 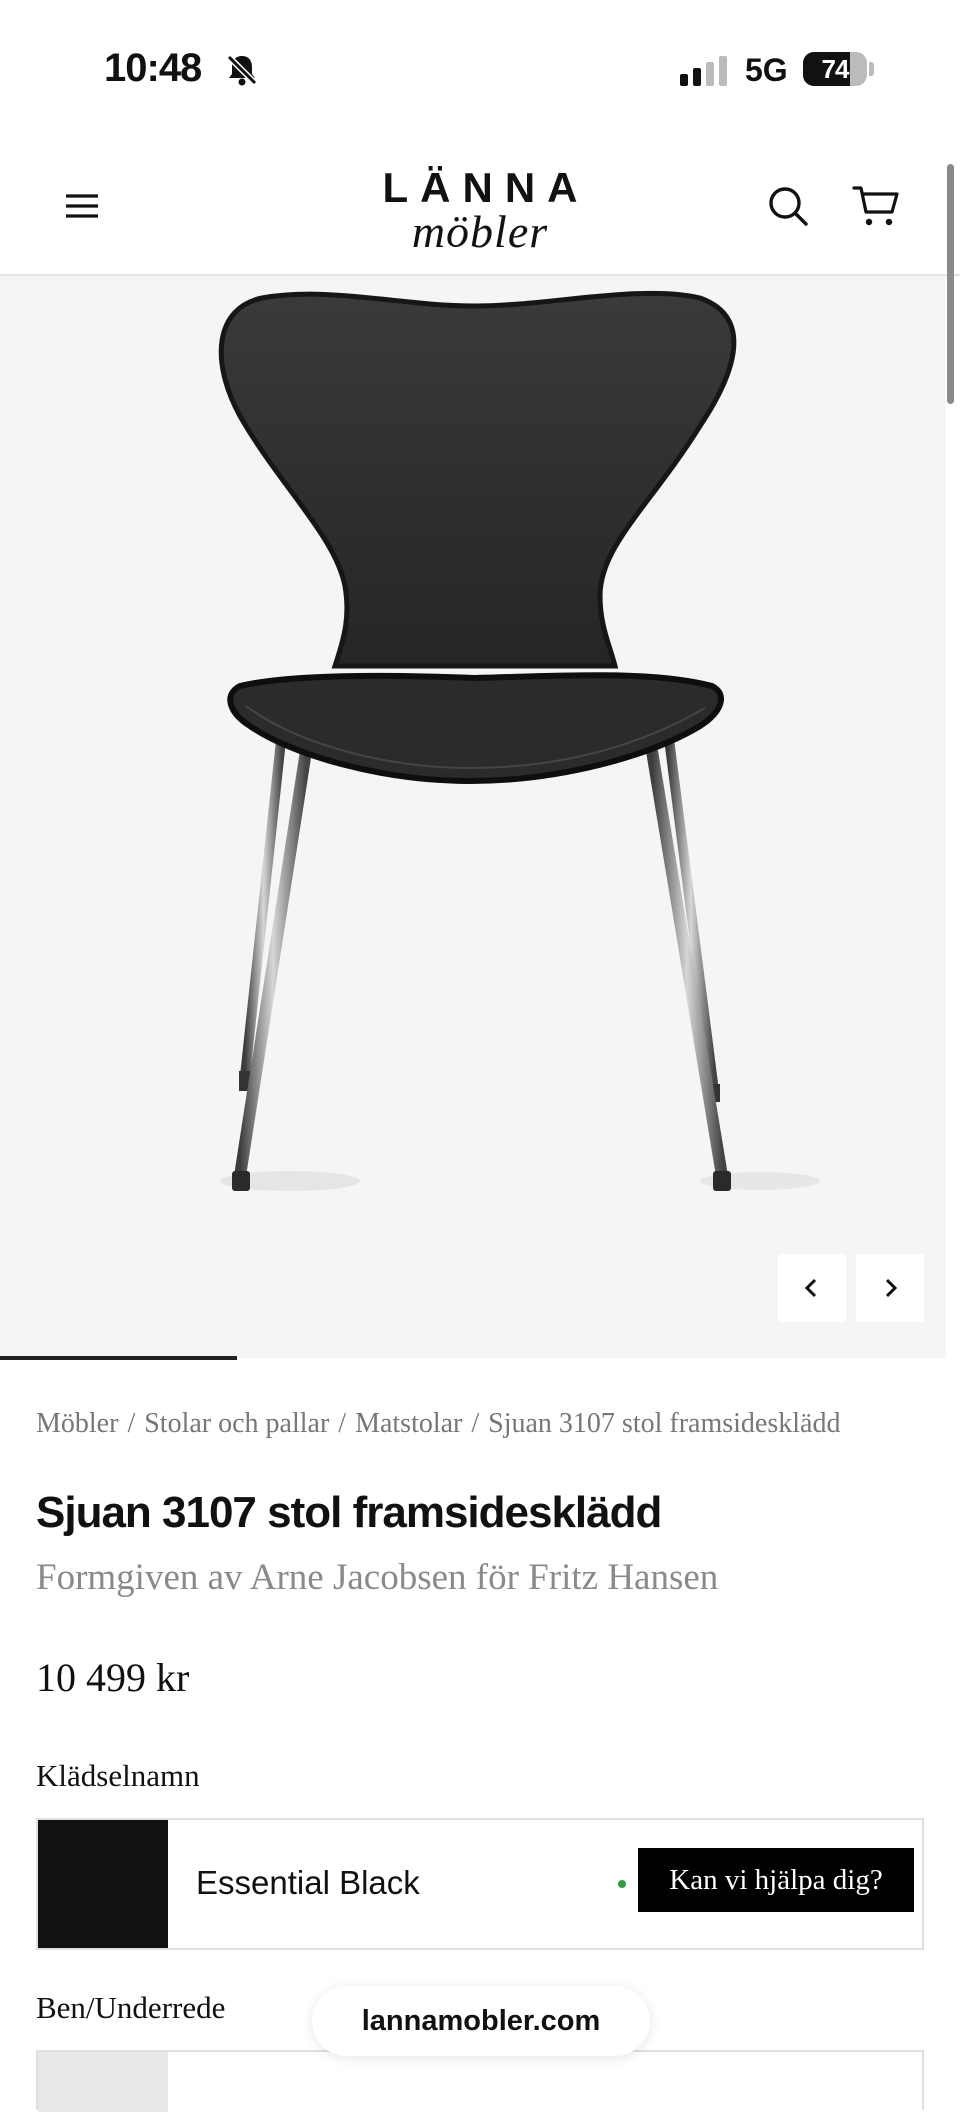 I want to click on battery-percent: 74, so click(x=835, y=69).